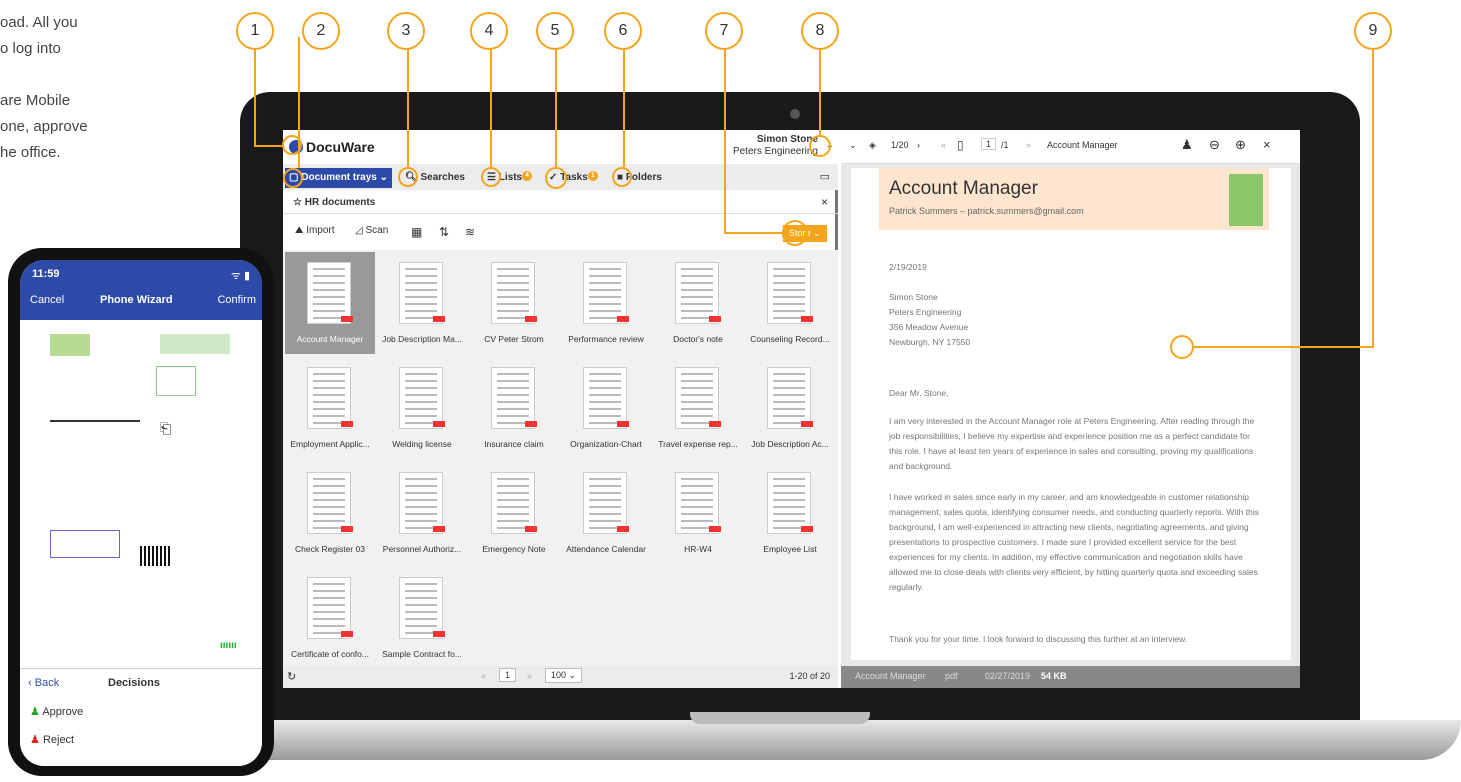 This screenshot has height=782, width=1461. Describe the element at coordinates (330, 513) in the screenshot. I see `document-tile: Check Register 03` at that location.